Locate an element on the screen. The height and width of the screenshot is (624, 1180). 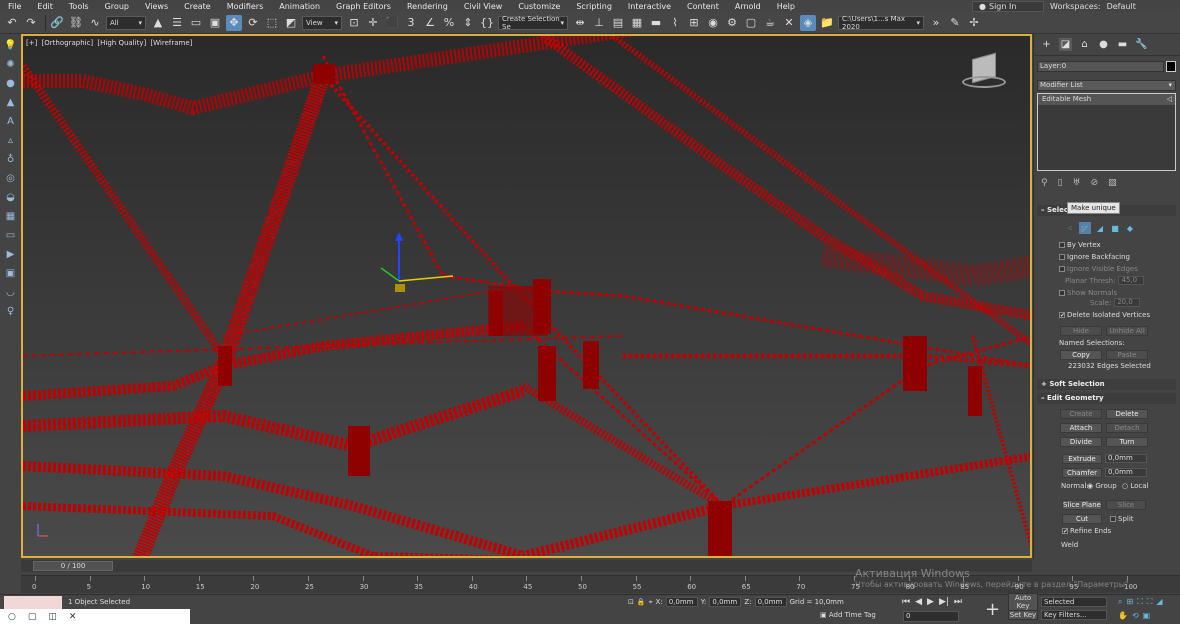
previous-frame-icon: ◀ is located at coordinates (918, 602).